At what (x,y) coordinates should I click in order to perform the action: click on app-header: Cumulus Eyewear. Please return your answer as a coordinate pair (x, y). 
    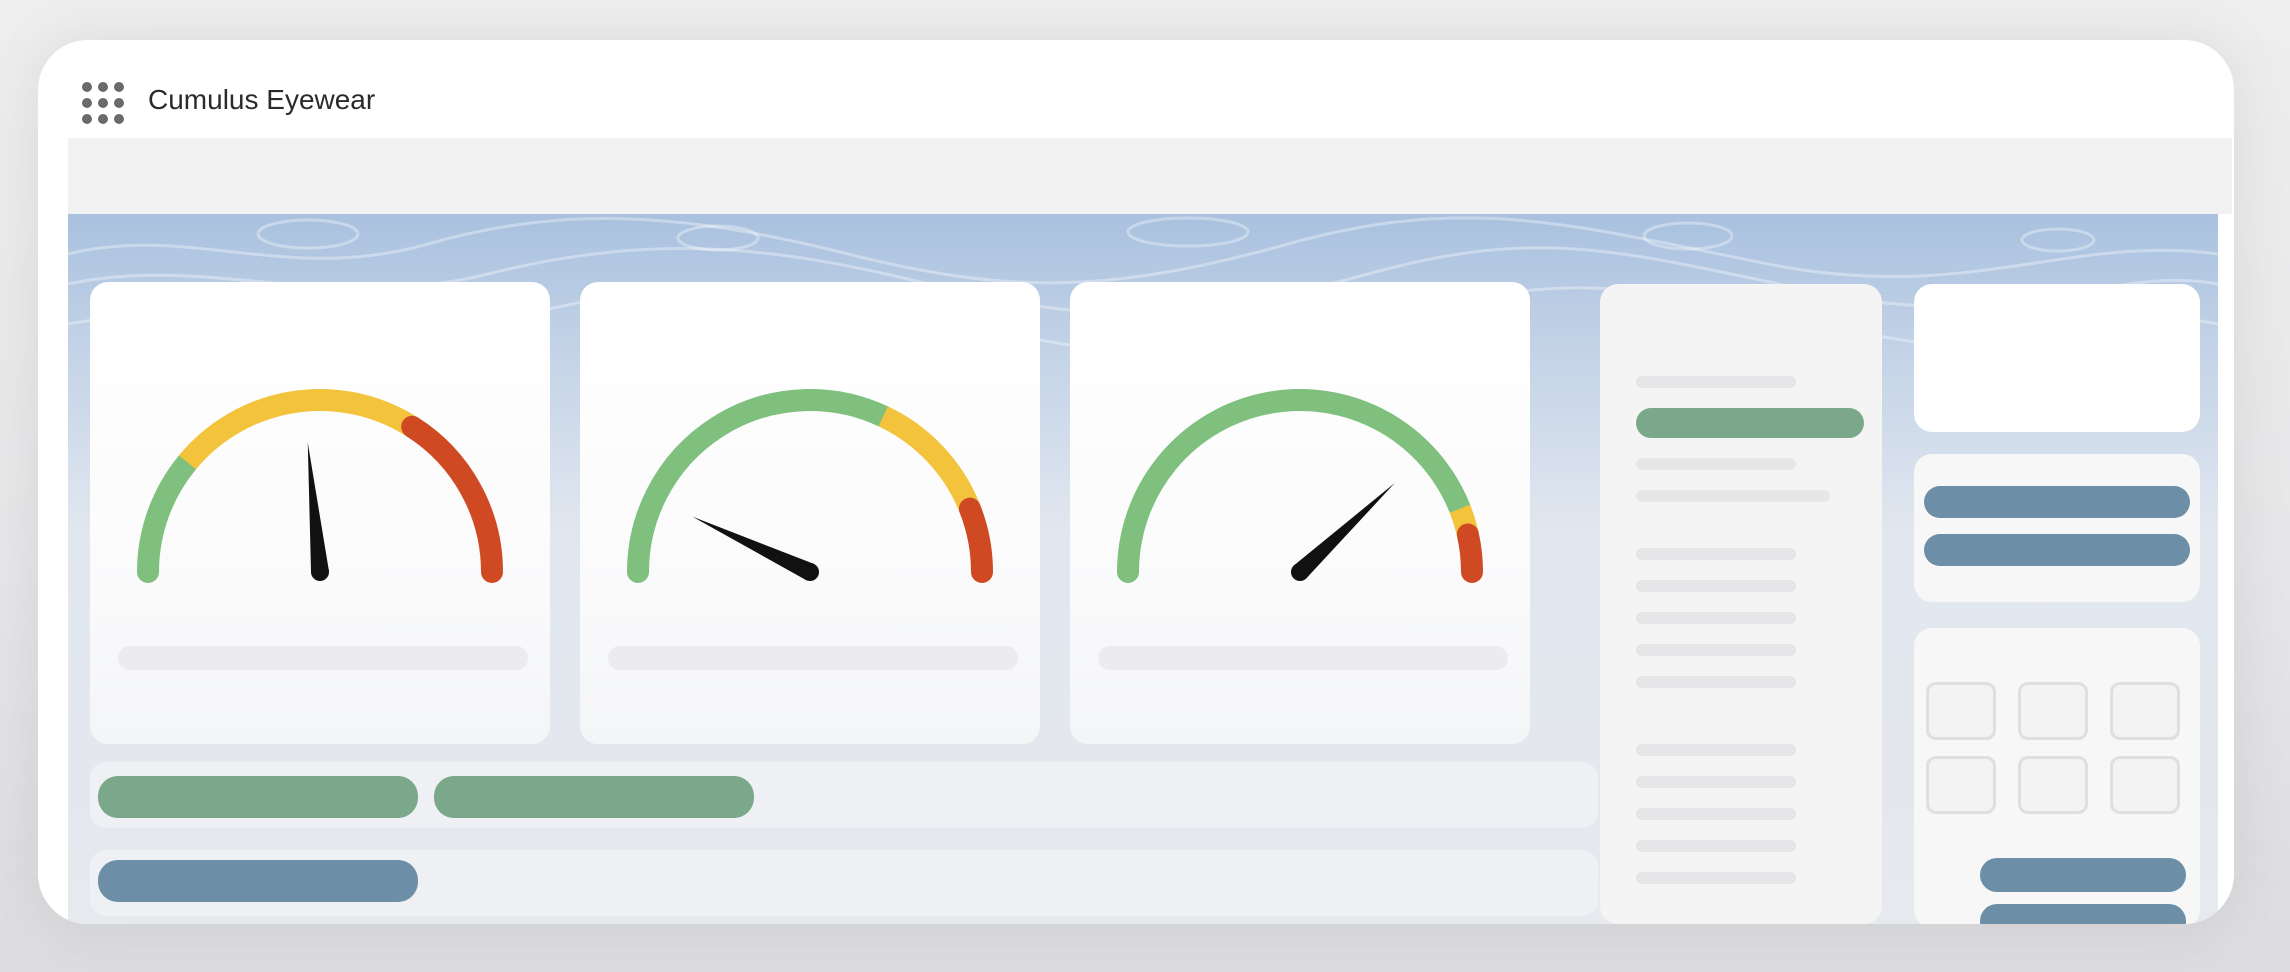
    Looking at the image, I should click on (1136, 89).